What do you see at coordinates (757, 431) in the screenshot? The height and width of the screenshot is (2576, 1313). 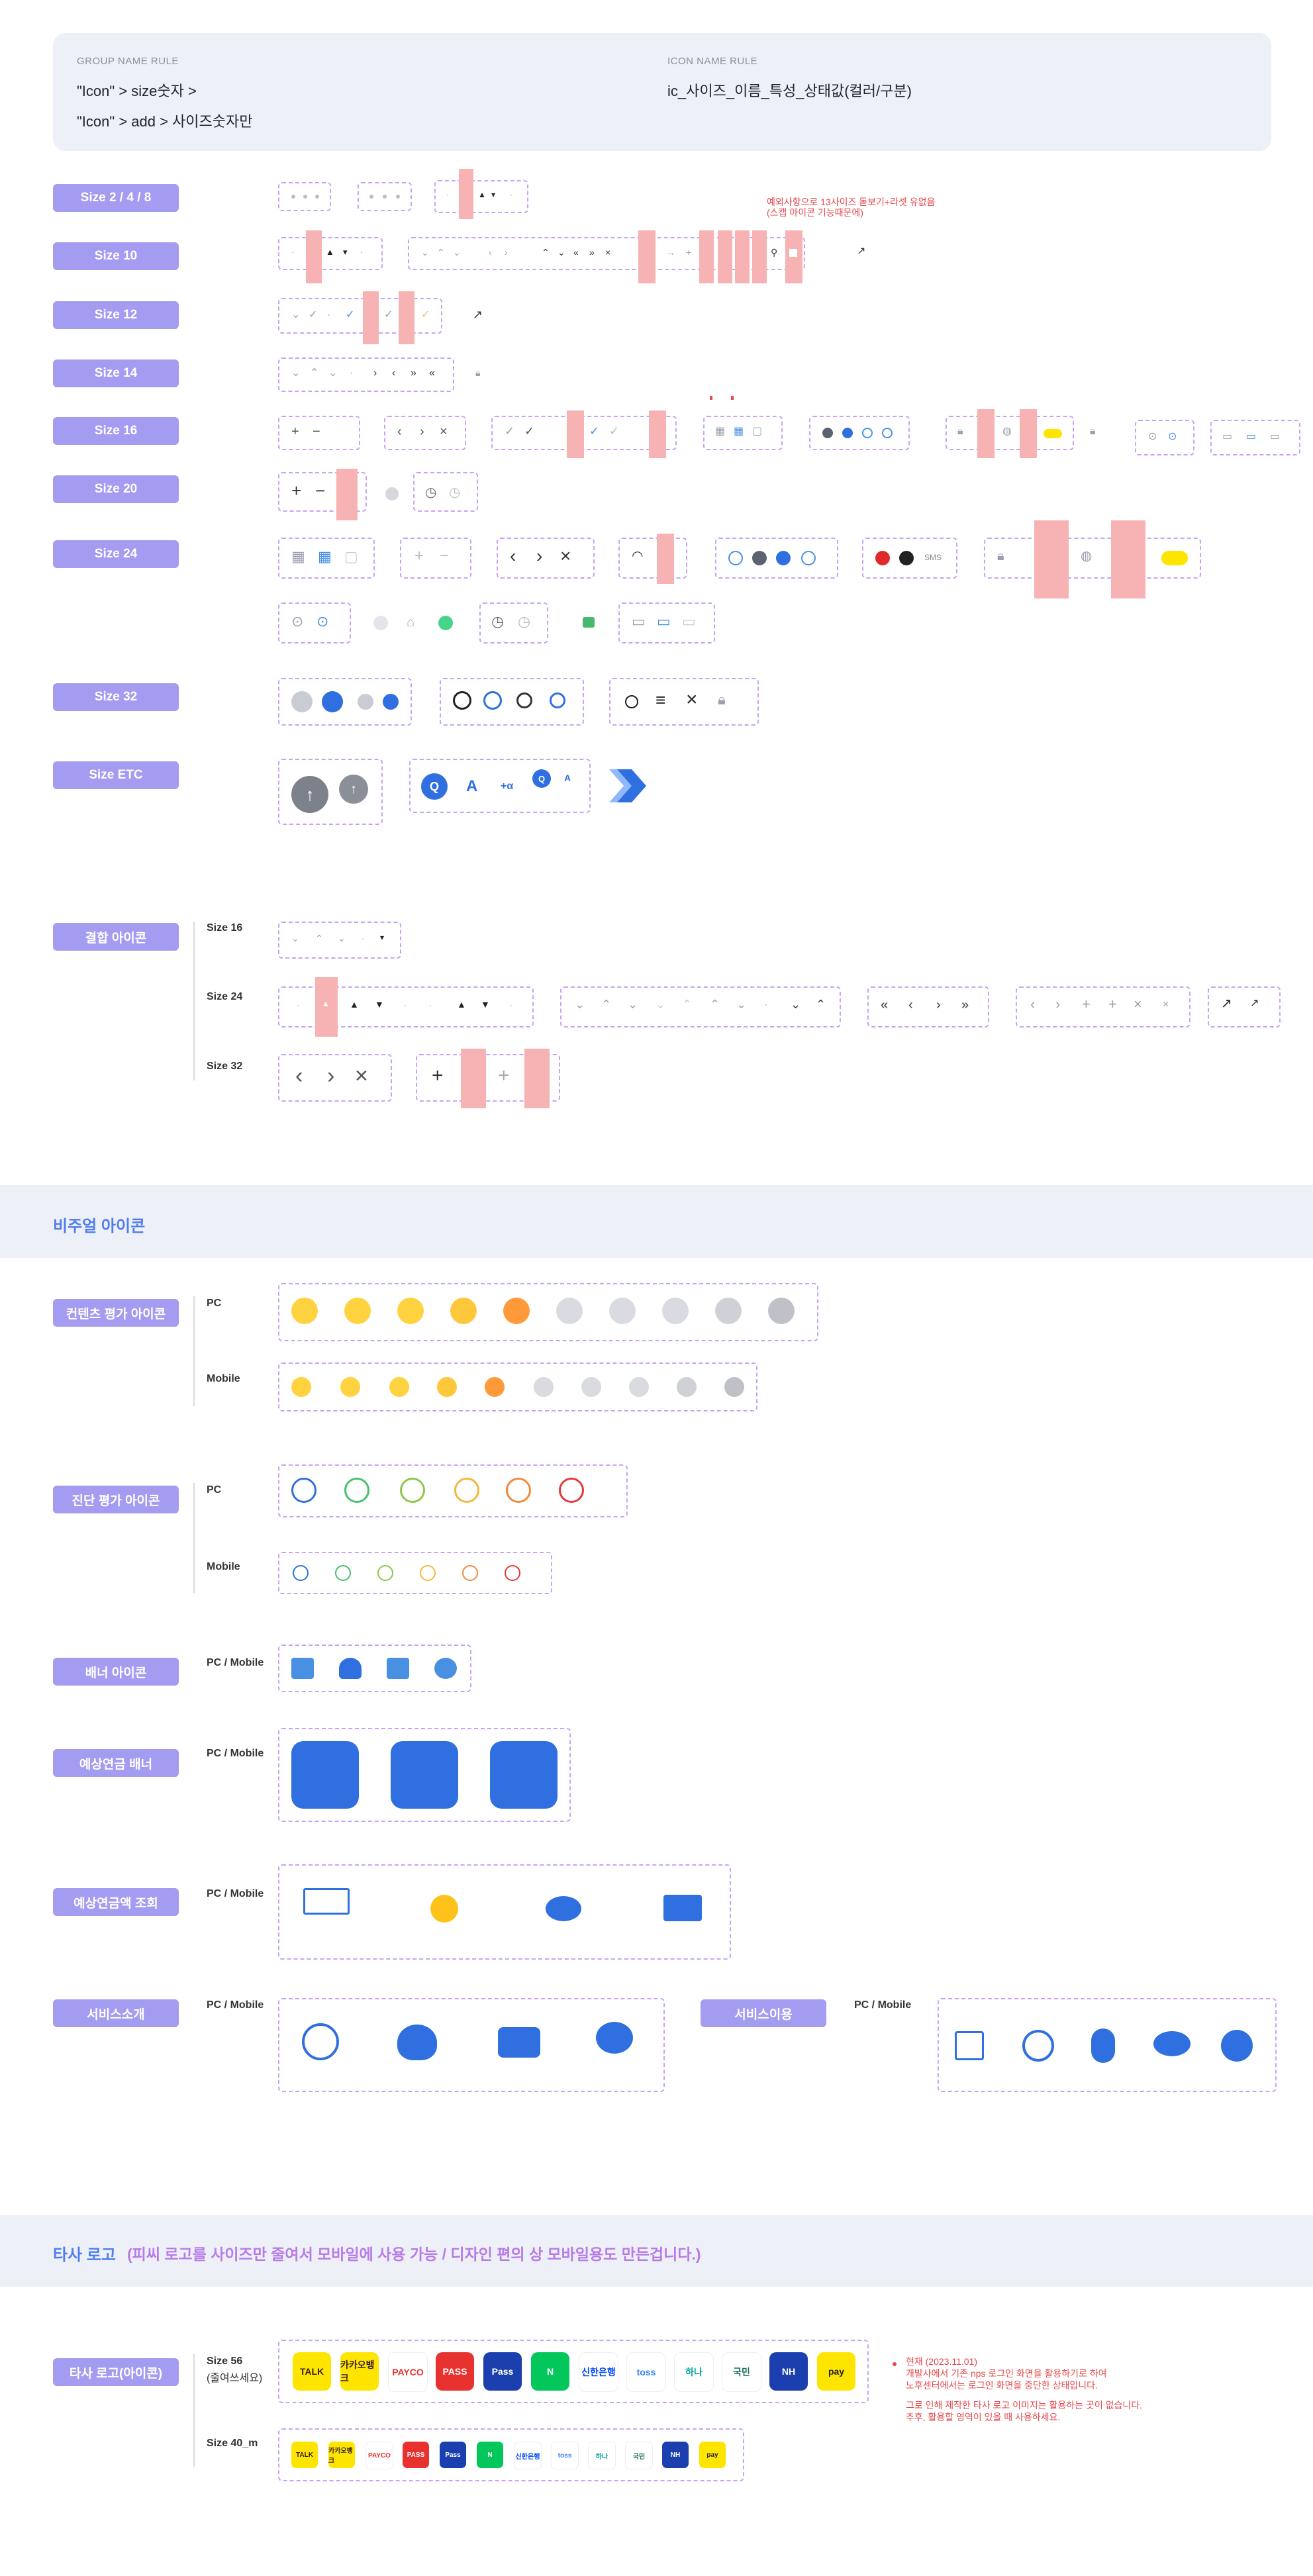 I see `calendar-icon: ▢` at bounding box center [757, 431].